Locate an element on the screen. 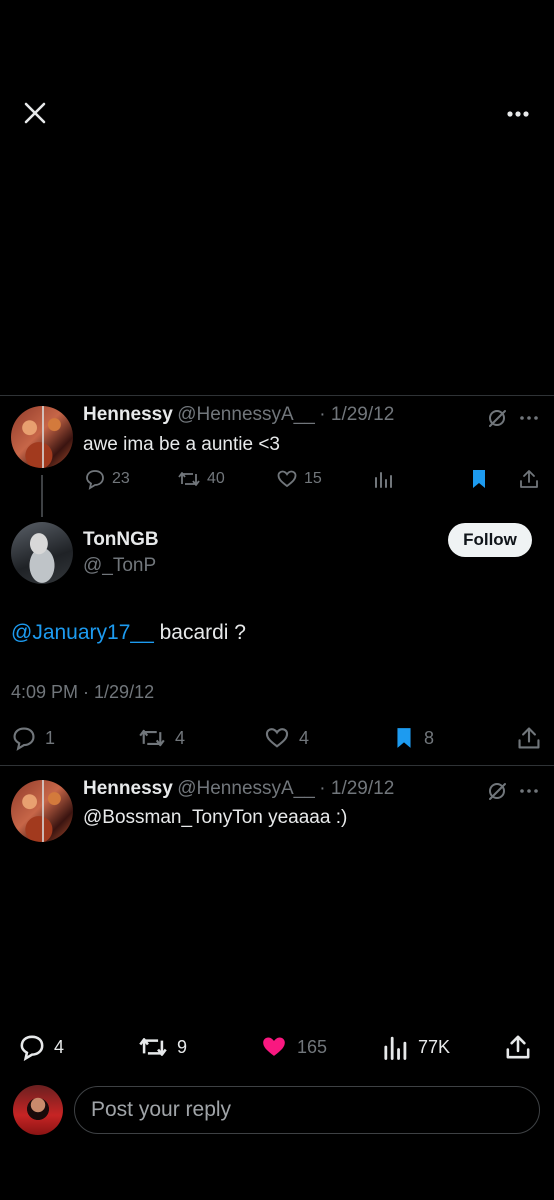 This screenshot has height=1200, width=554. tweet-text: @January17__ bacardi ? is located at coordinates (128, 633).